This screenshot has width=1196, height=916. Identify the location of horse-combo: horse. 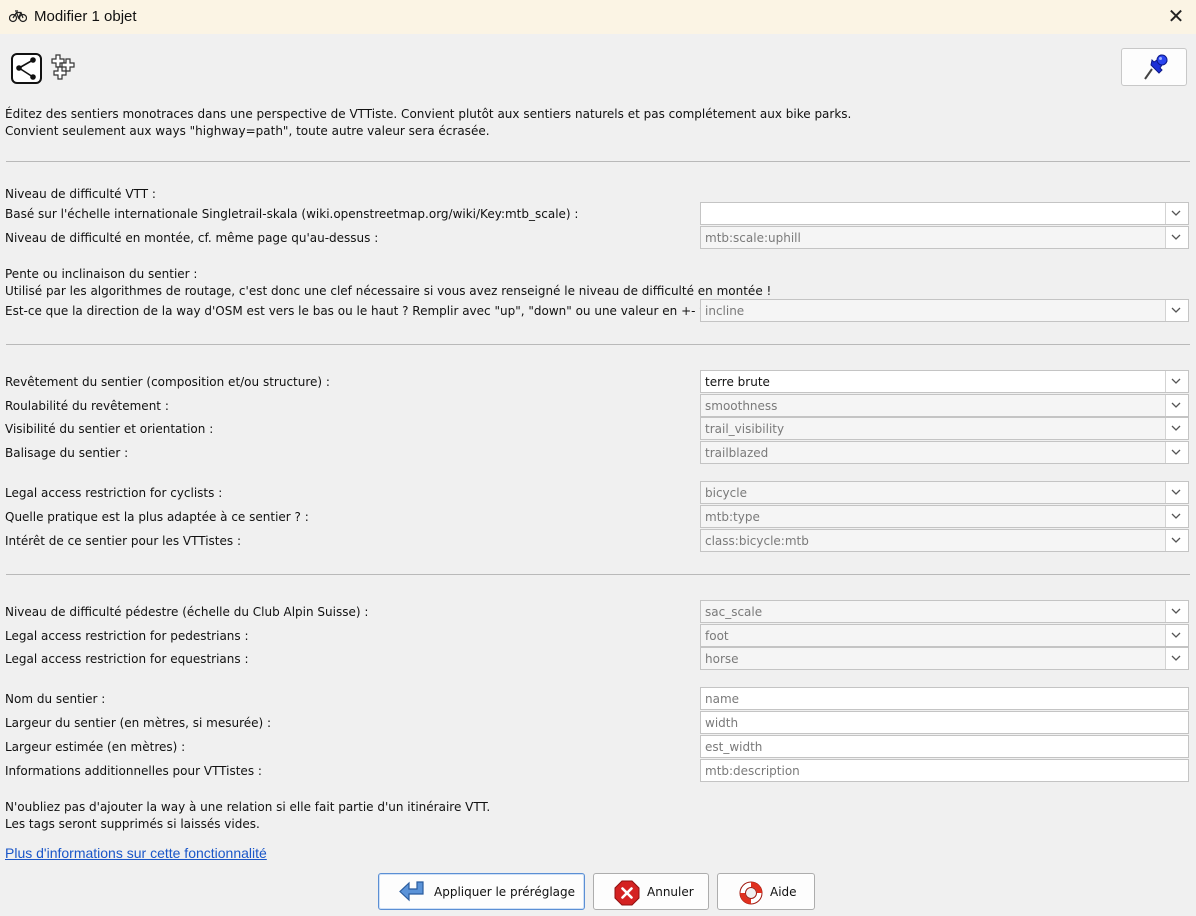
(944, 658).